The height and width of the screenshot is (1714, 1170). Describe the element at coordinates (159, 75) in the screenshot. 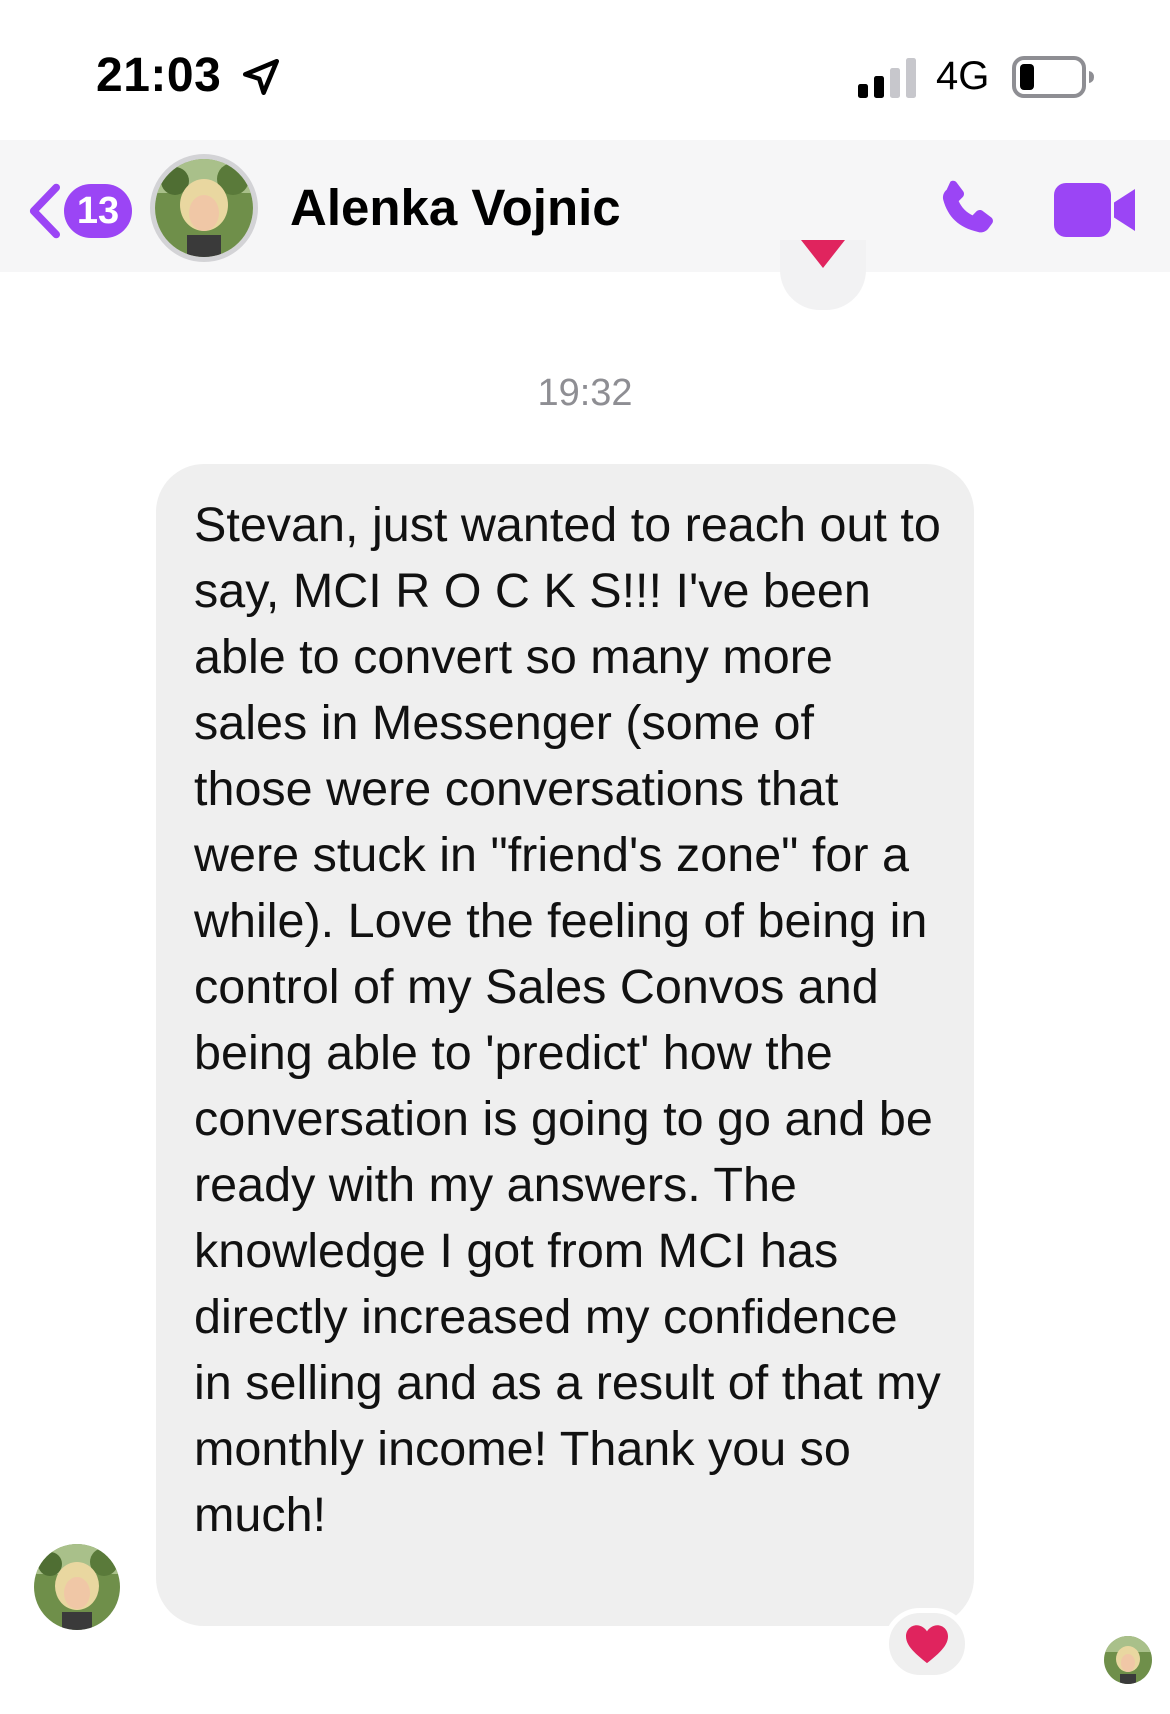

I see `status-time: 21:03` at that location.